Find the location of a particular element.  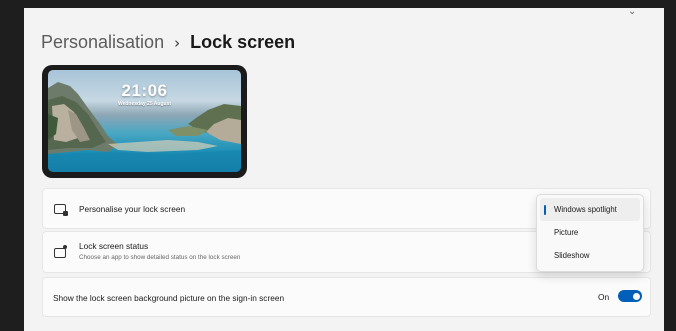

breadcrumb: Personalisation › Lock screen is located at coordinates (168, 42).